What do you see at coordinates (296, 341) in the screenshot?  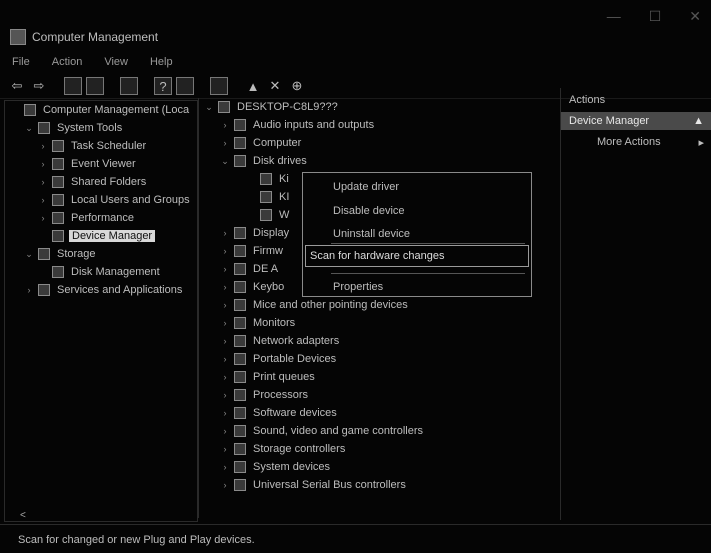 I see `device-category-label: Network adapters` at bounding box center [296, 341].